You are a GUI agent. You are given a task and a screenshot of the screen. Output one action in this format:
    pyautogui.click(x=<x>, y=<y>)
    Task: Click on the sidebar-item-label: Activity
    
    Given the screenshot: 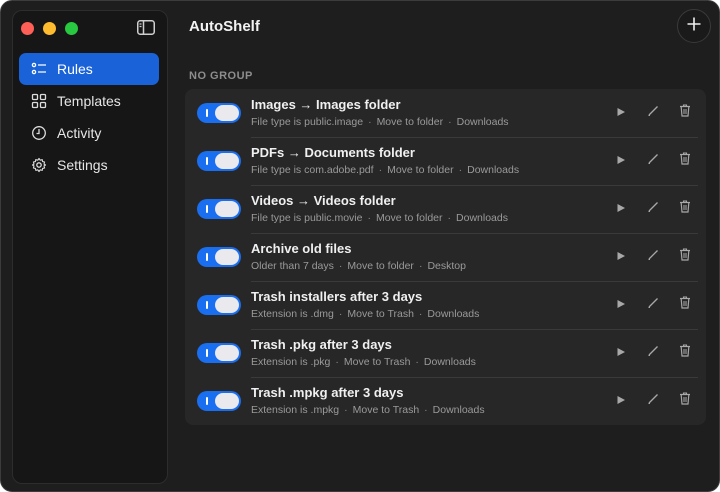 What is the action you would take?
    pyautogui.click(x=79, y=133)
    